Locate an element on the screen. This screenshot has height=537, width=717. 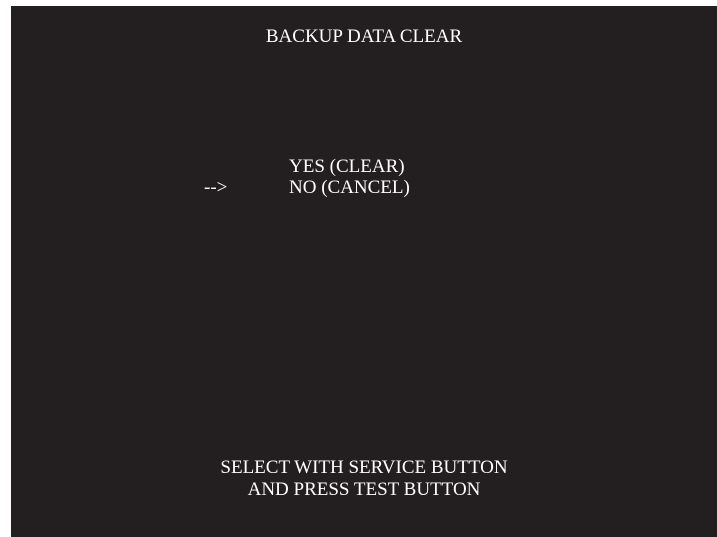
menu-option-no-cancel: NO (CANCEL) is located at coordinates (349, 188).